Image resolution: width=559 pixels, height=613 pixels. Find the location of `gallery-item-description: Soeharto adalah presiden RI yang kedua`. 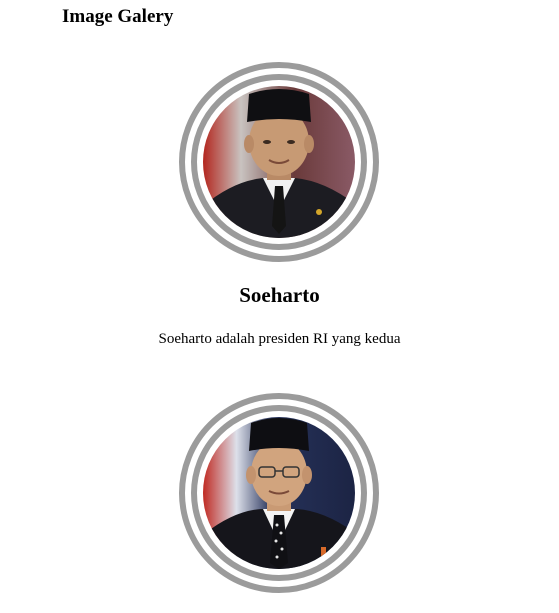

gallery-item-description: Soeharto adalah presiden RI yang kedua is located at coordinates (279, 339).